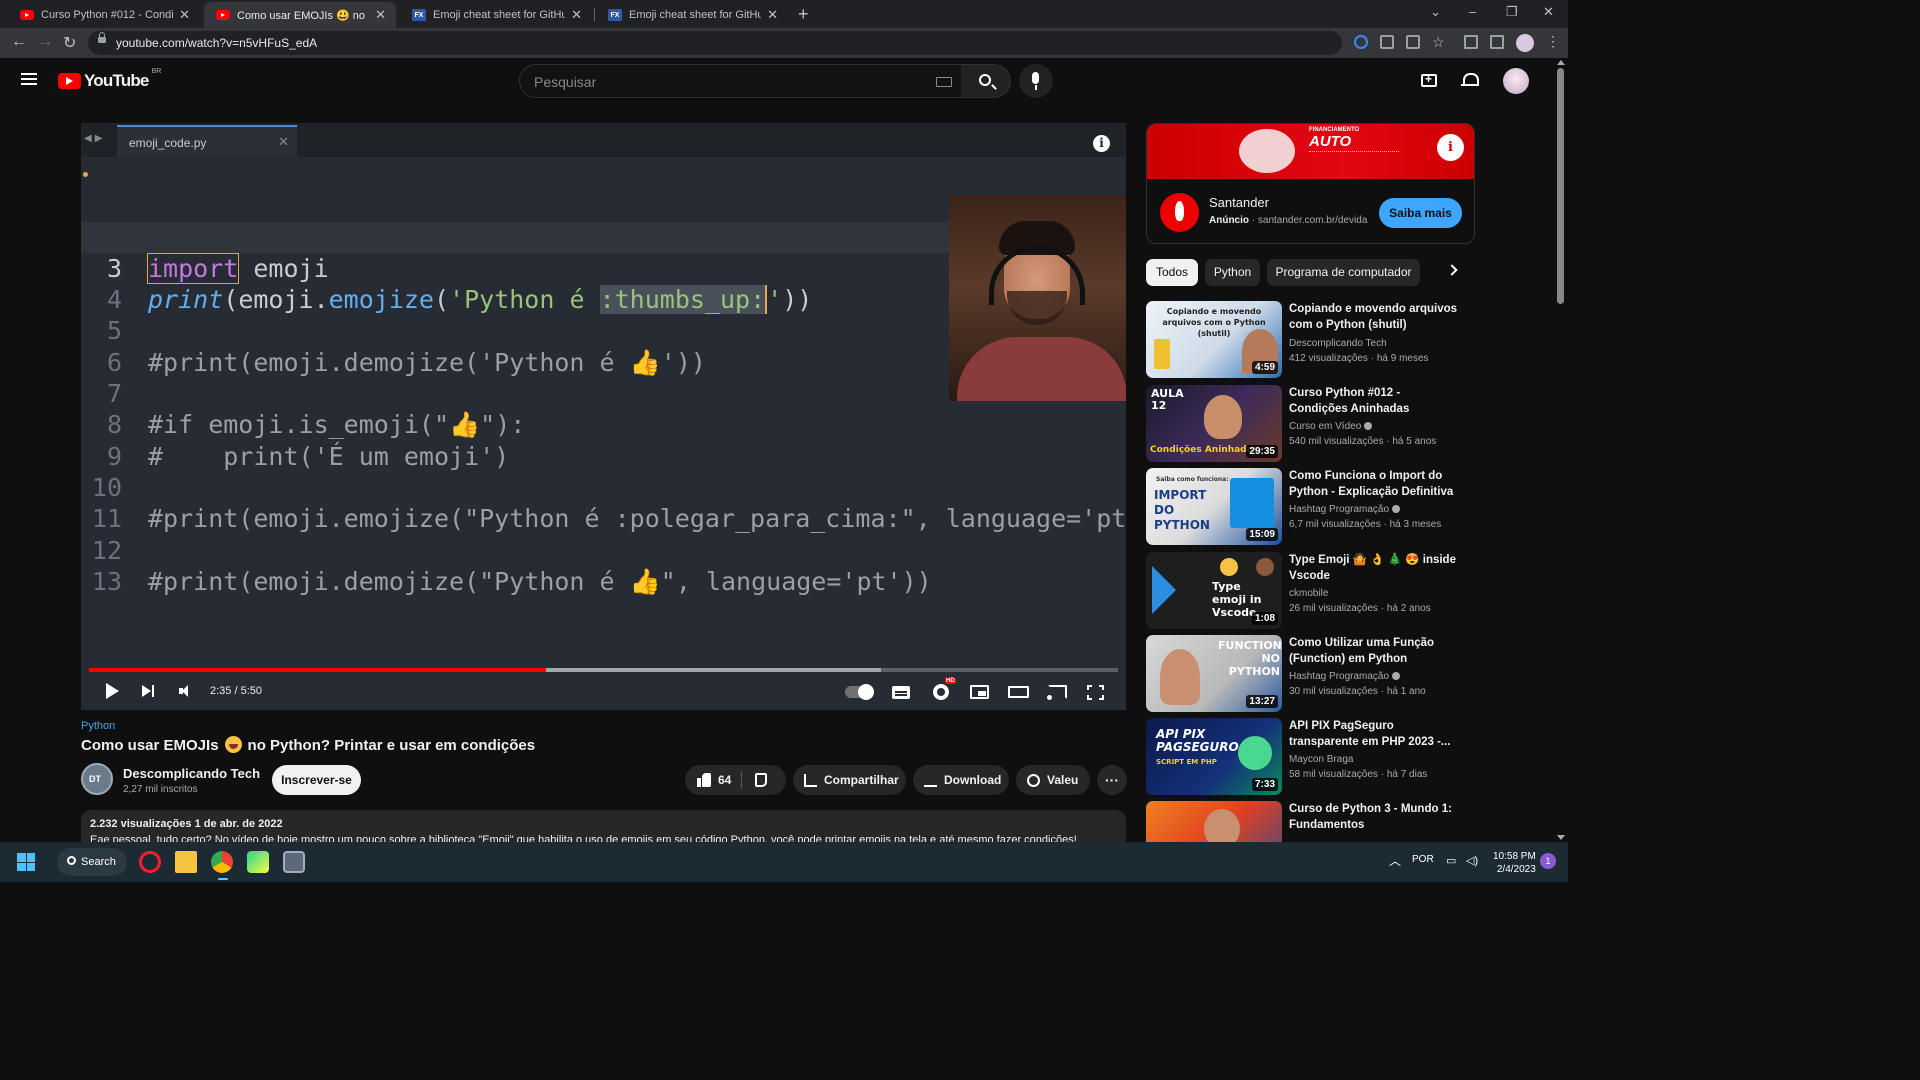 This screenshot has width=1920, height=1080. Describe the element at coordinates (1450, 147) in the screenshot. I see `ad-info-icon: i` at that location.